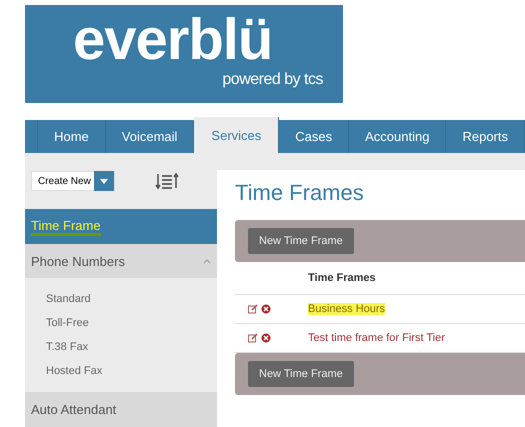  I want to click on sidebar-item: Phone Numbers, so click(121, 261).